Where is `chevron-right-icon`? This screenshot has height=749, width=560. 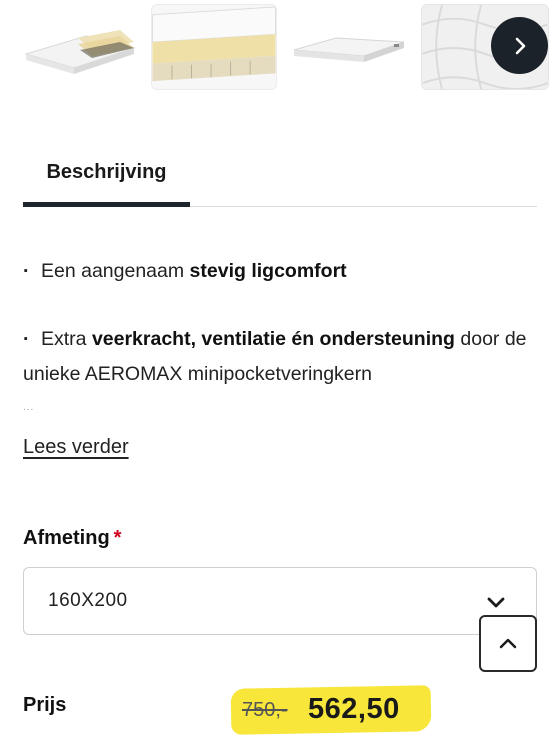
chevron-right-icon is located at coordinates (520, 45).